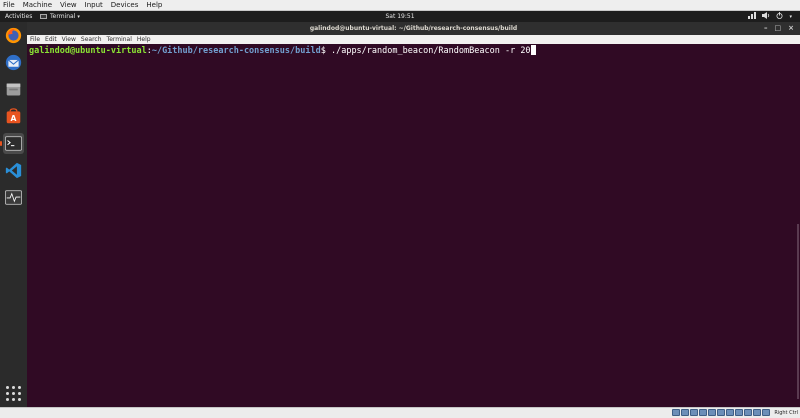 The width and height of the screenshot is (800, 418). I want to click on maximize-icon: □, so click(778, 28).